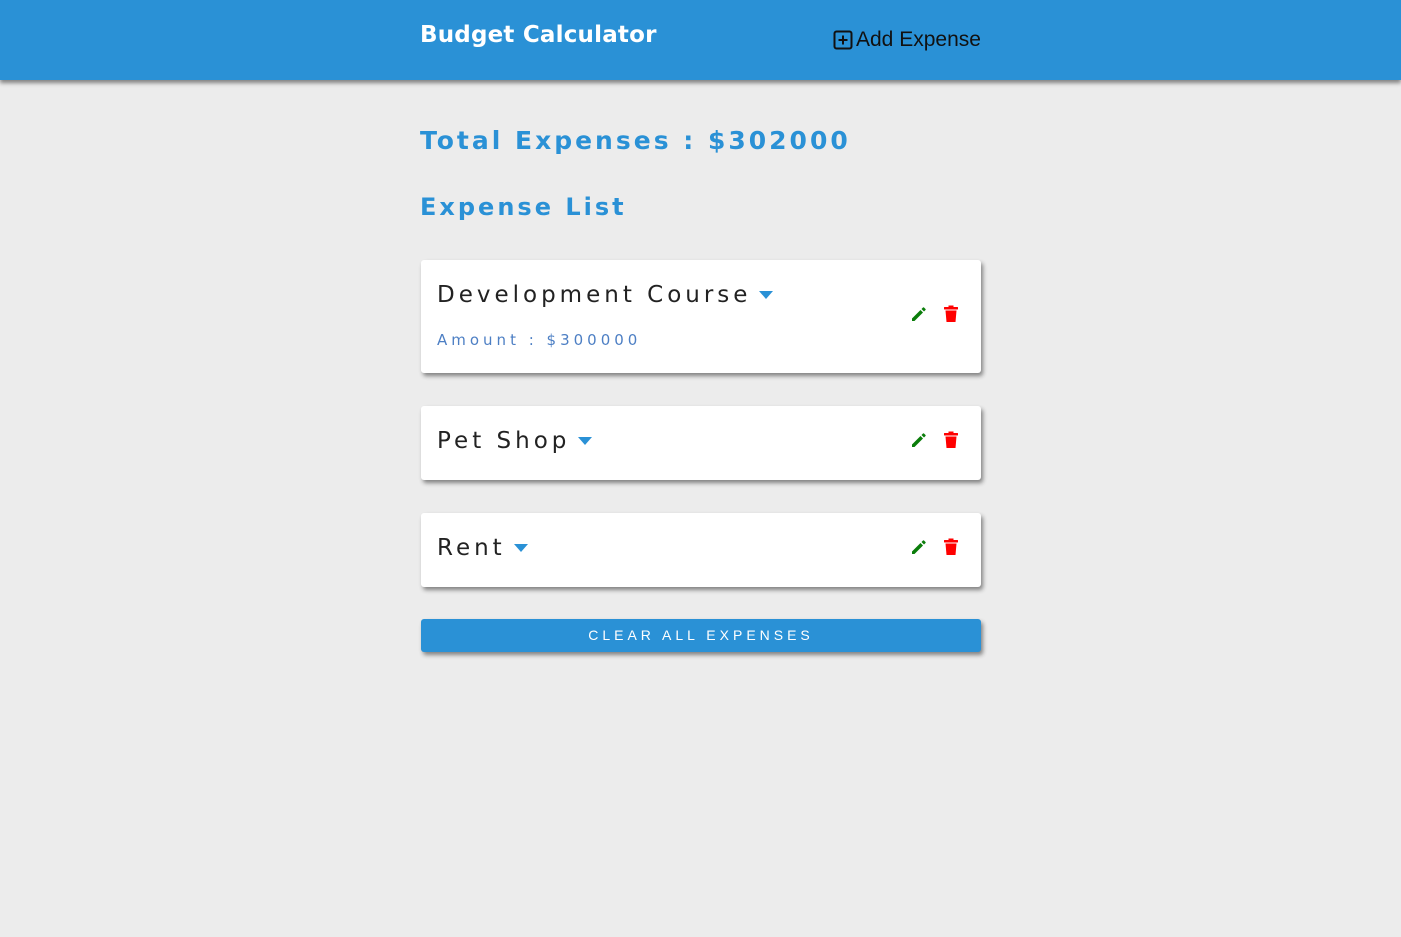 This screenshot has height=937, width=1401. Describe the element at coordinates (700, 40) in the screenshot. I see `app-header: Budget Calculator Add Expense` at that location.